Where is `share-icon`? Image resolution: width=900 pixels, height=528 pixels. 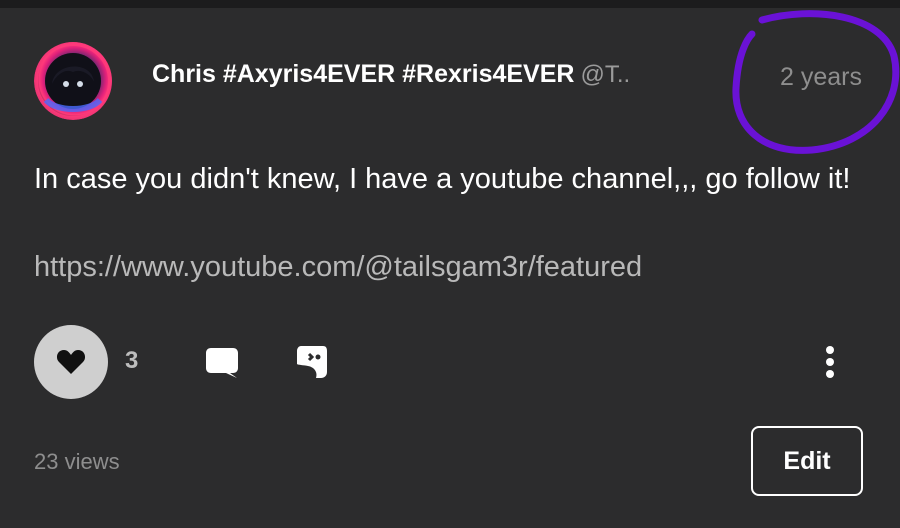
share-icon is located at coordinates (312, 362).